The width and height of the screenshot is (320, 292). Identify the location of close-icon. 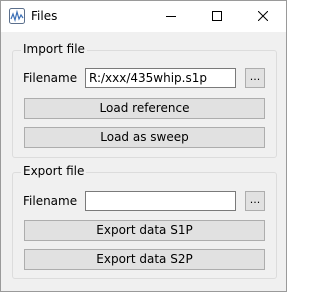
(263, 17).